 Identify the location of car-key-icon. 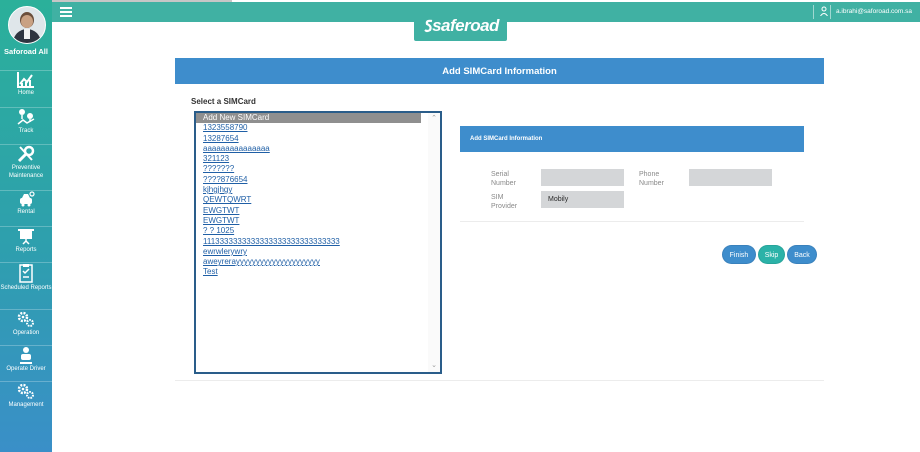
(27, 199).